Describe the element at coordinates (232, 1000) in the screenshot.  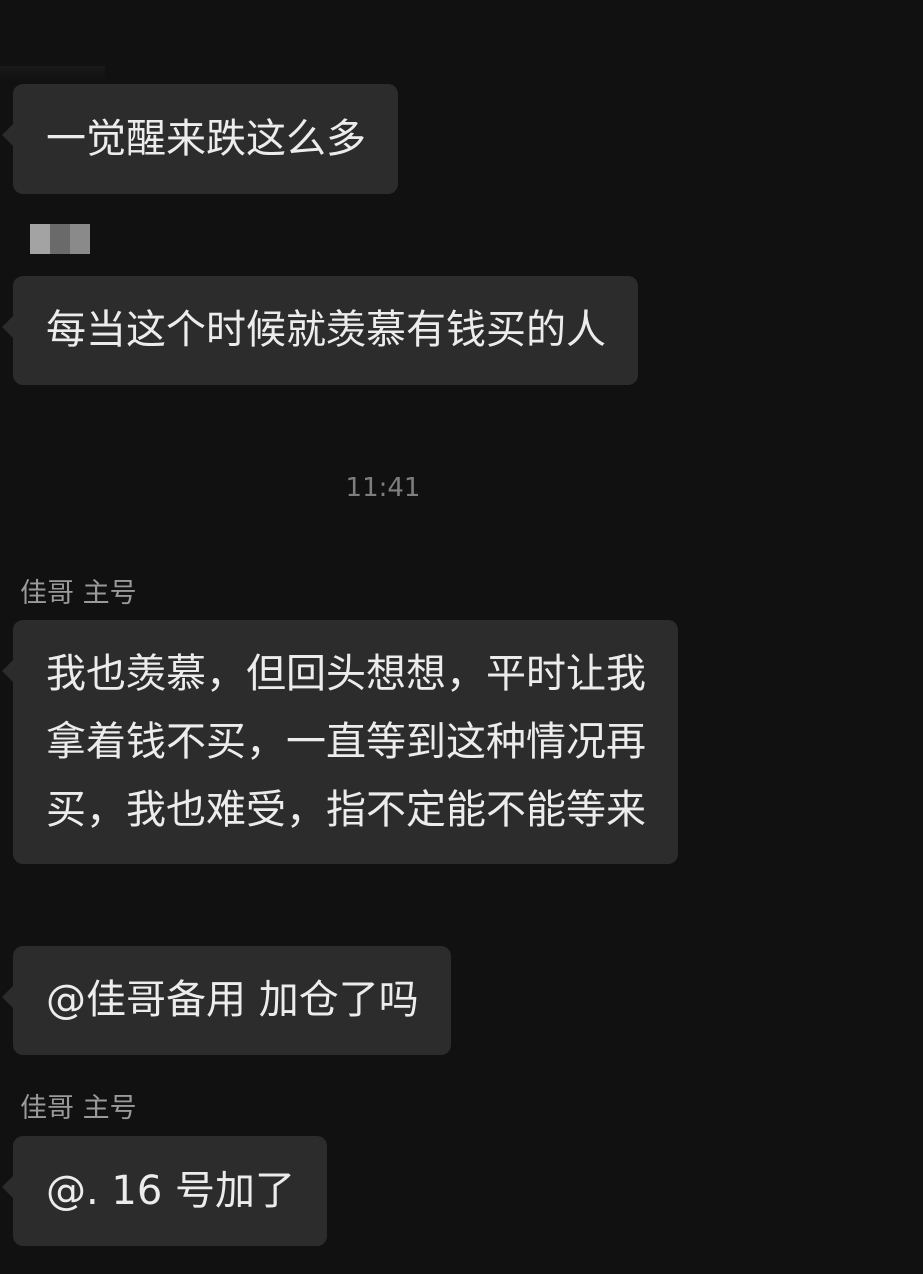
I see `message-text: @佳哥备用 加仓了吗` at that location.